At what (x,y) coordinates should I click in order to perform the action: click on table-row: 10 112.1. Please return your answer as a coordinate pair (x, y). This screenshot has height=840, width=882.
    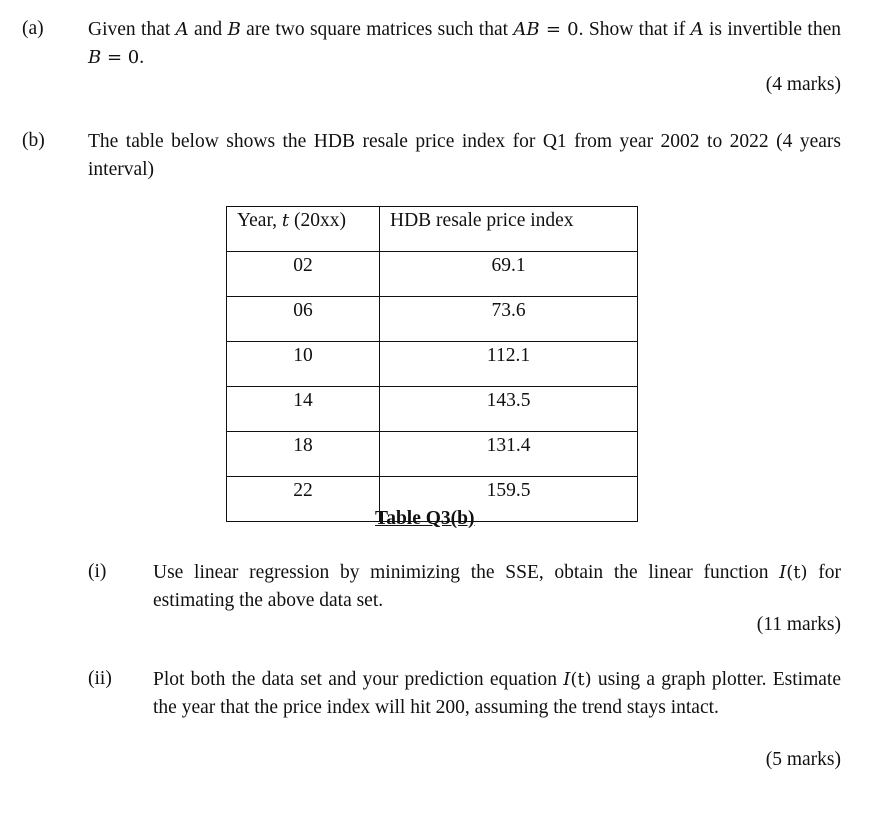
    Looking at the image, I should click on (432, 364).